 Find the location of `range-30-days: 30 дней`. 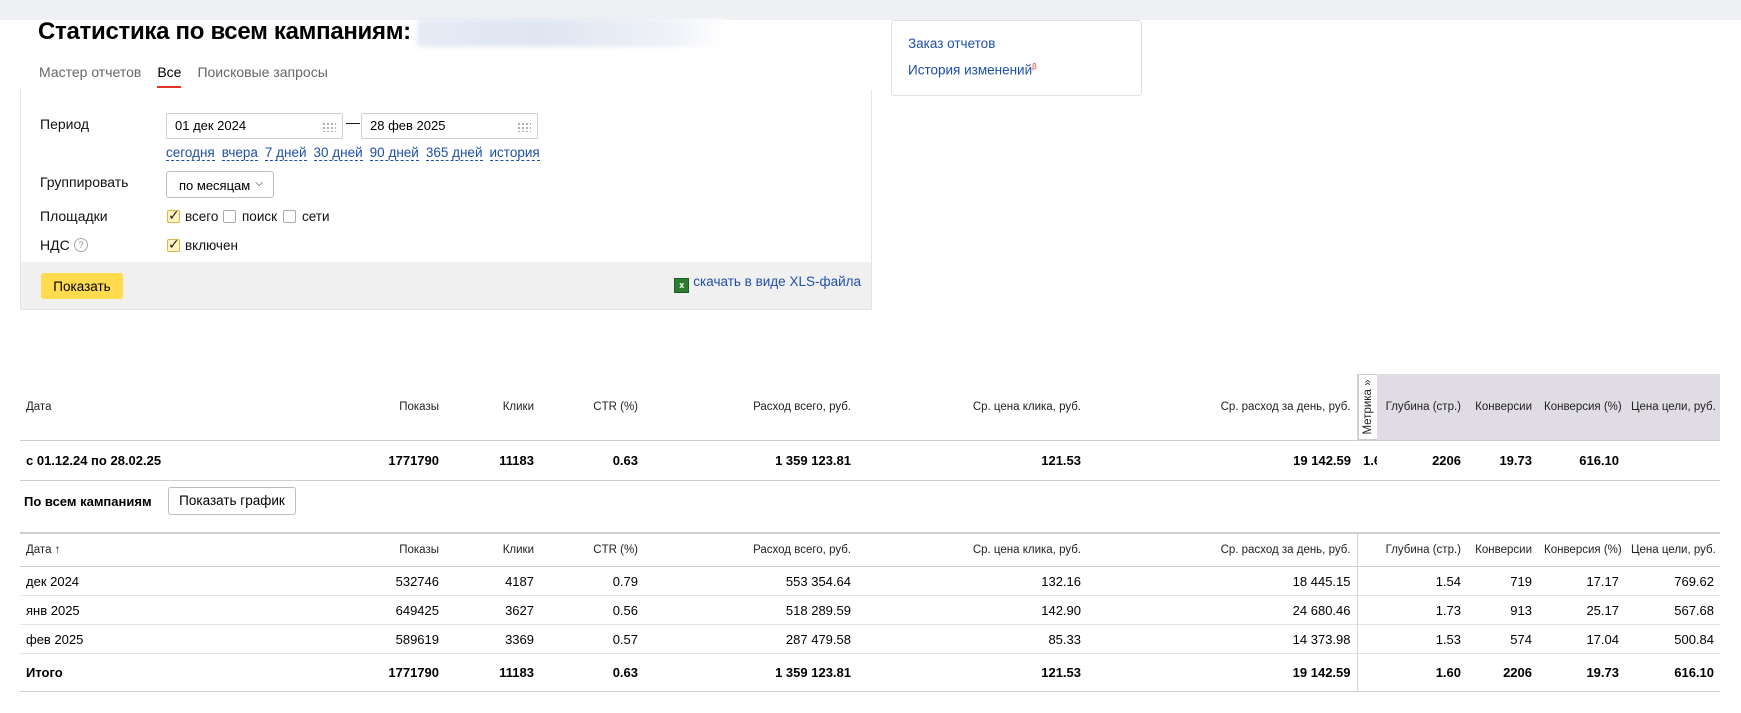

range-30-days: 30 дней is located at coordinates (338, 153).